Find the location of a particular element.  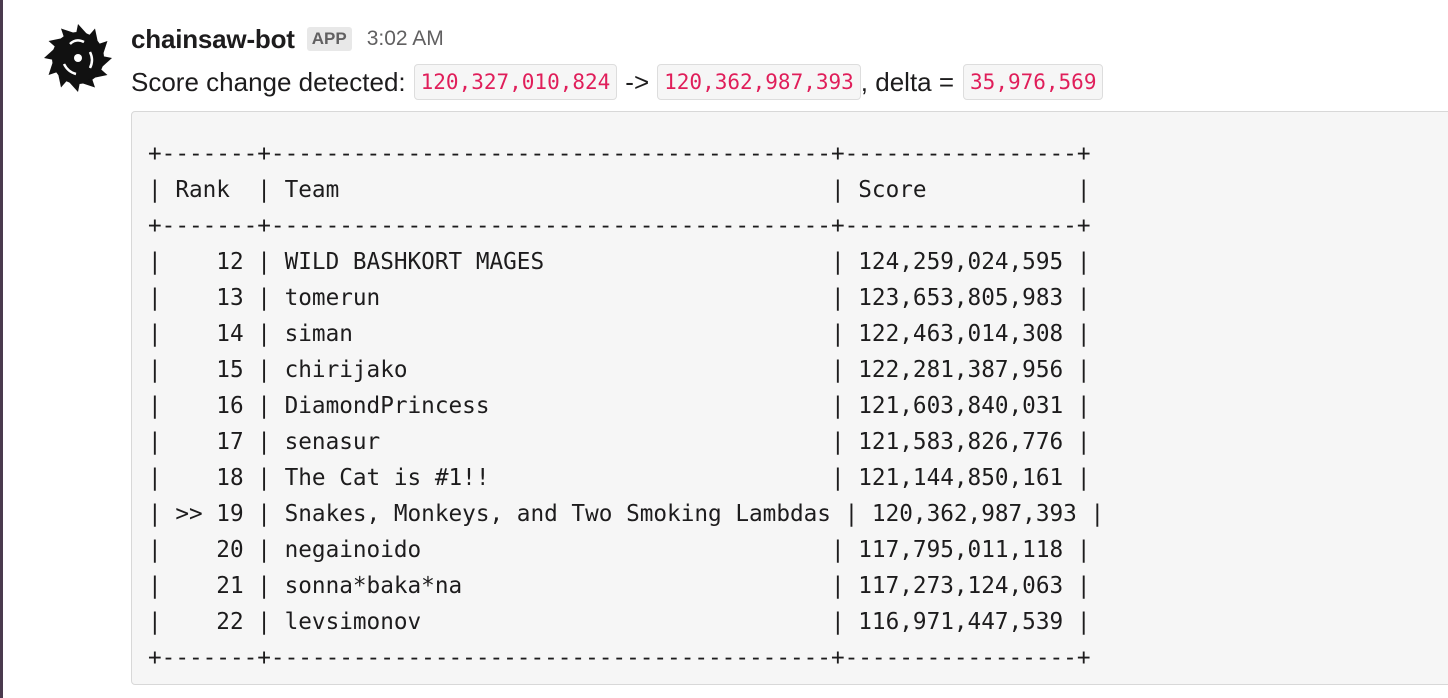

message-header: chainsaw-bot APP 3:02 AM is located at coordinates (287, 39).